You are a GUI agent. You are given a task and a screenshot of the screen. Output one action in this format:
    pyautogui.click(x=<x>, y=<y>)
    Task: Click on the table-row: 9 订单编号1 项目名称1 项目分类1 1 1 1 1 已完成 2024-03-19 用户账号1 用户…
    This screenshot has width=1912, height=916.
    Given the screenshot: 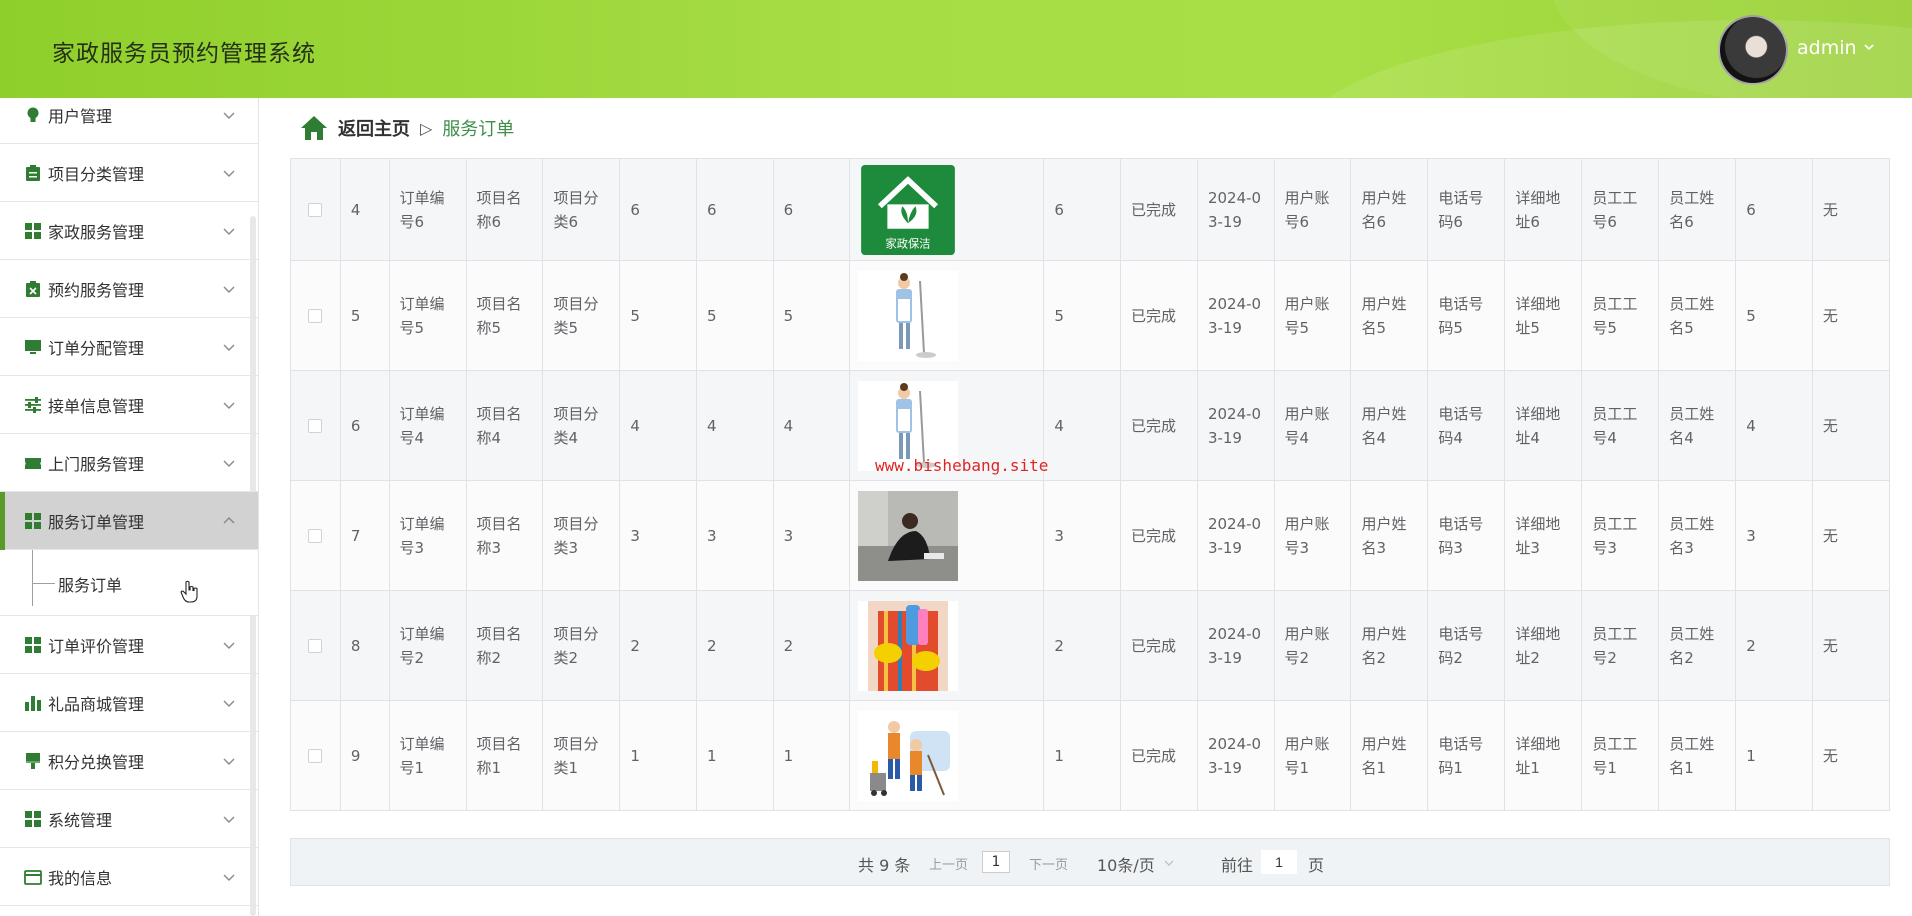 What is the action you would take?
    pyautogui.click(x=1090, y=755)
    